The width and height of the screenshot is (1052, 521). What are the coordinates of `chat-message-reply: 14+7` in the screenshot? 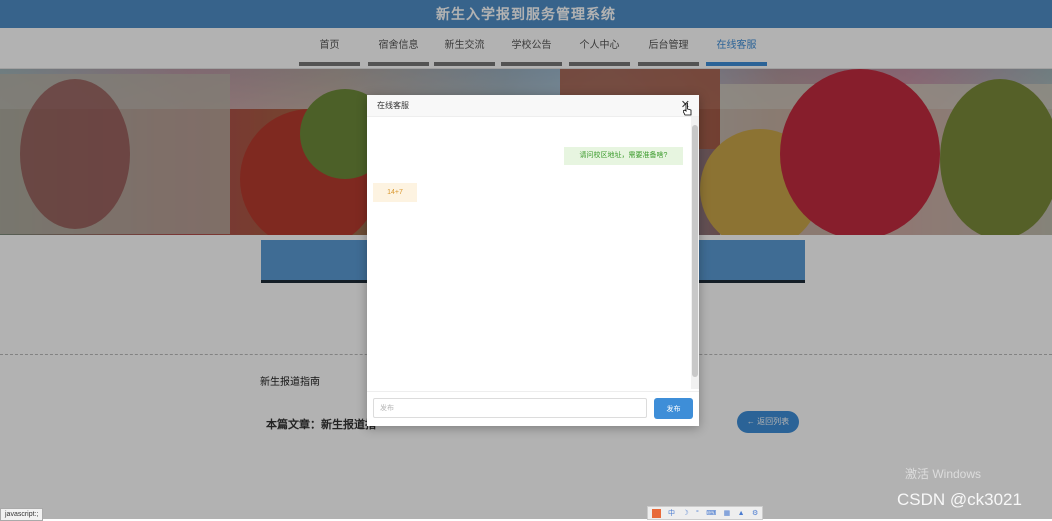 It's located at (395, 192).